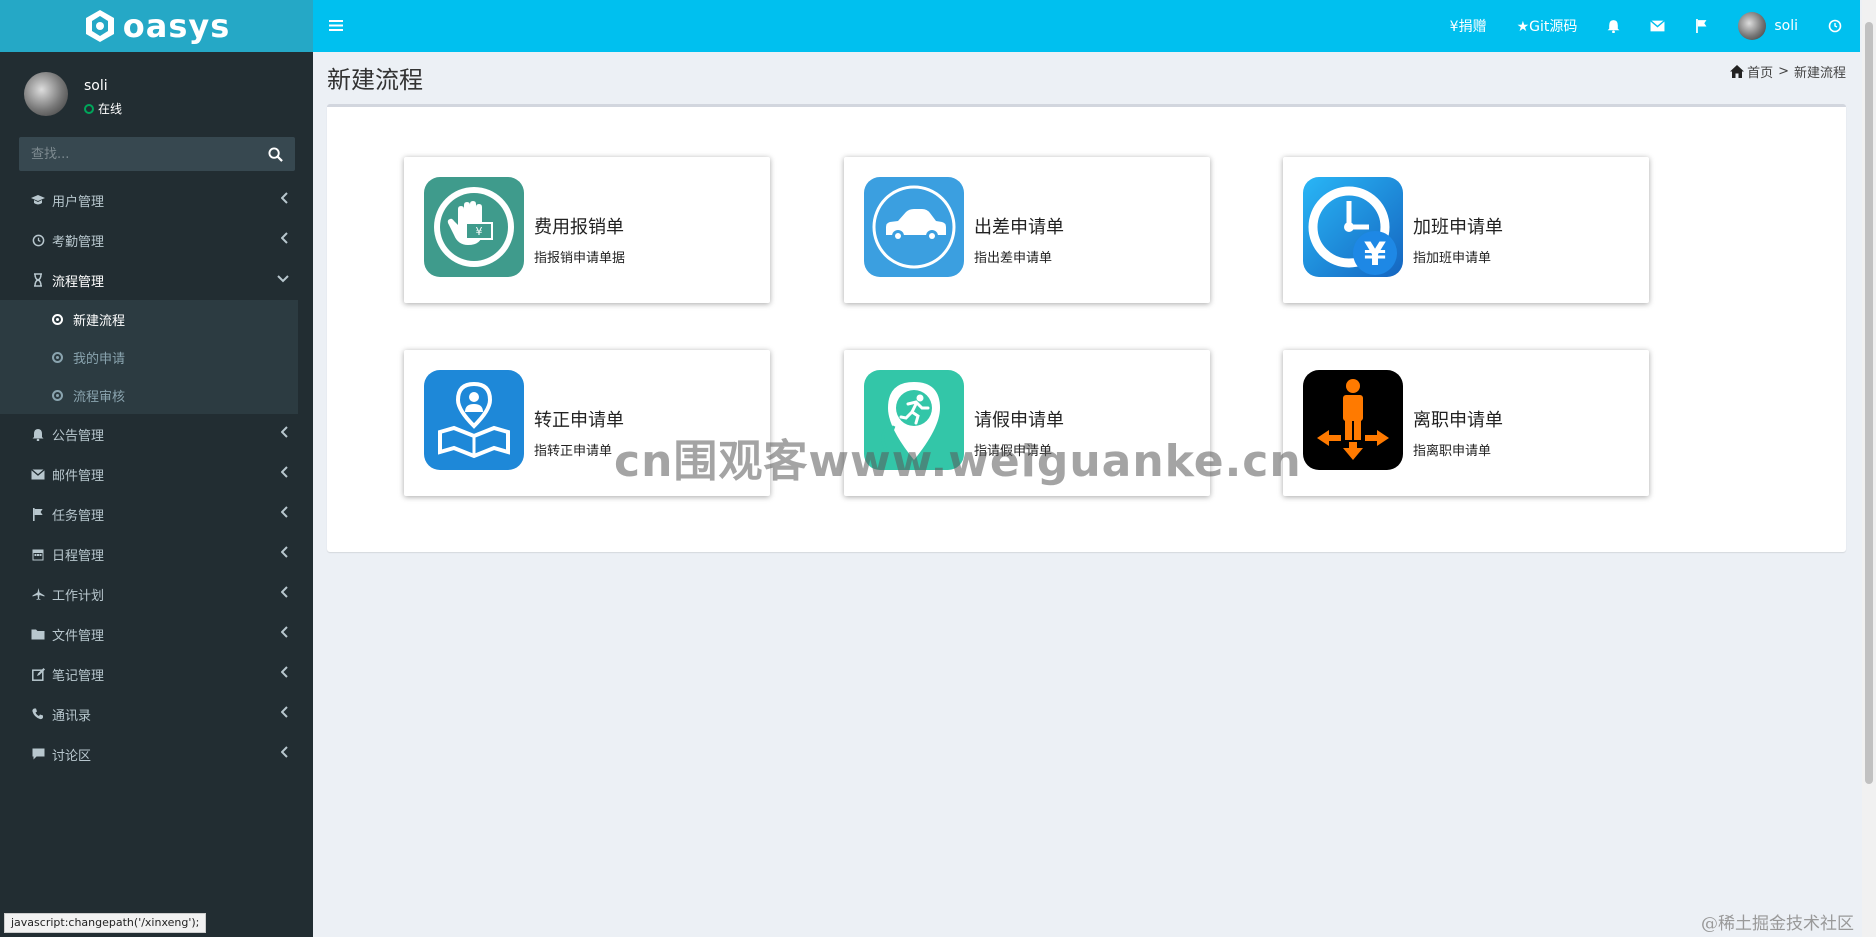  What do you see at coordinates (149, 395) in the screenshot?
I see `submenu-item-process-review: 流程审核` at bounding box center [149, 395].